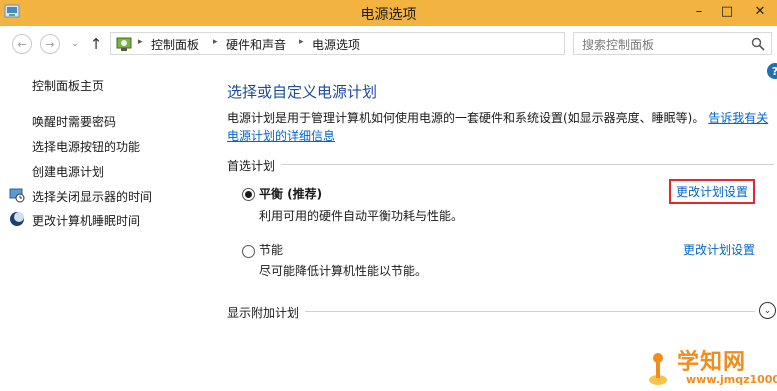  Describe the element at coordinates (767, 310) in the screenshot. I see `chevron-down-icon: ⌄` at that location.